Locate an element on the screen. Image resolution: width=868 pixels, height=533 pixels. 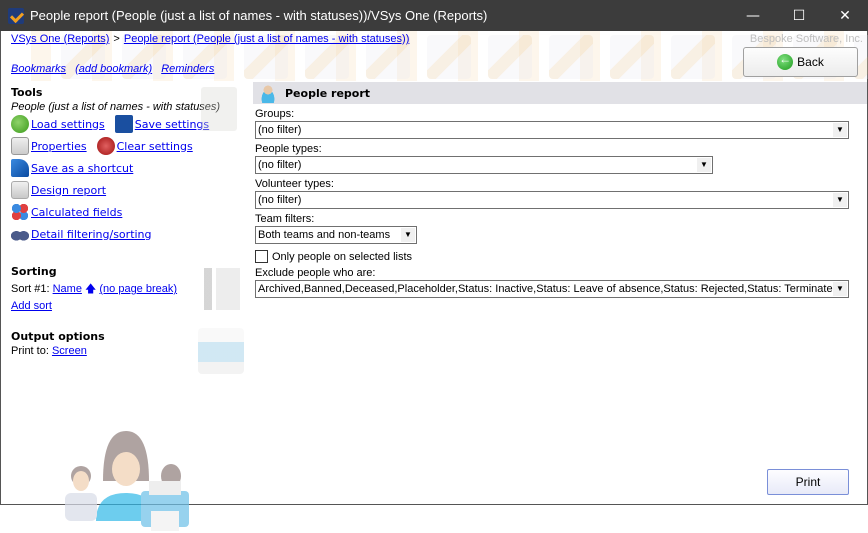
exclude-label: Exclude people who are: is located at coordinates (315, 273).